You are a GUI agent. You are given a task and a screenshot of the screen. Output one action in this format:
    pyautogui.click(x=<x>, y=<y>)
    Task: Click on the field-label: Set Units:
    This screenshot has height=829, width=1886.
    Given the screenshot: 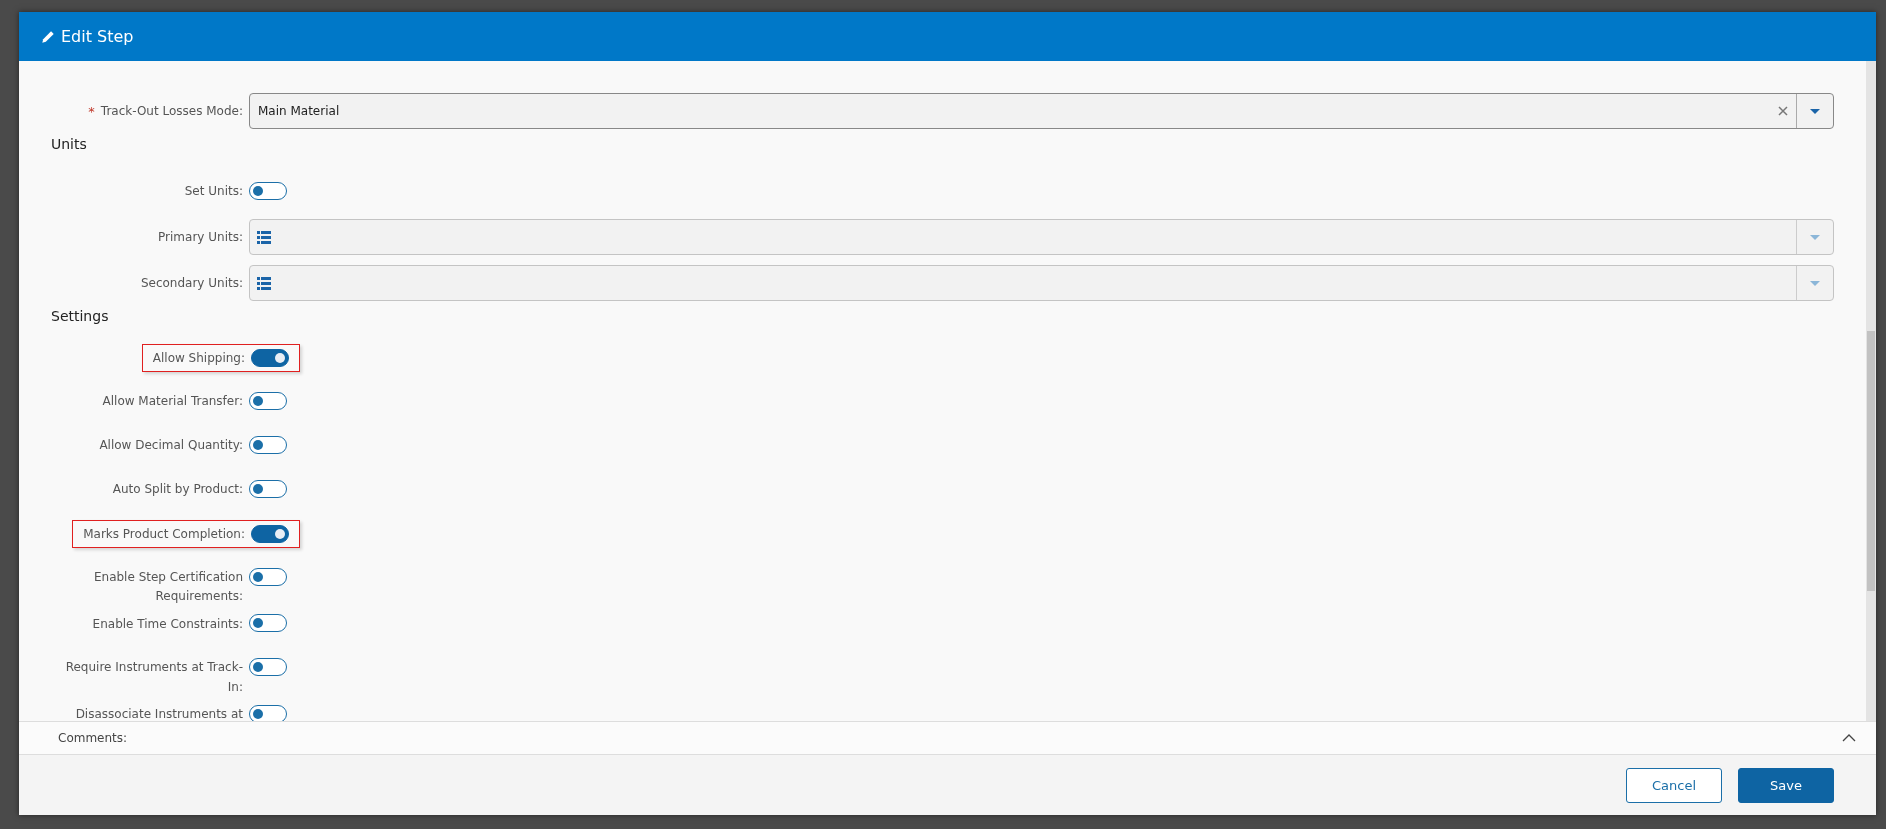 What is the action you would take?
    pyautogui.click(x=213, y=191)
    